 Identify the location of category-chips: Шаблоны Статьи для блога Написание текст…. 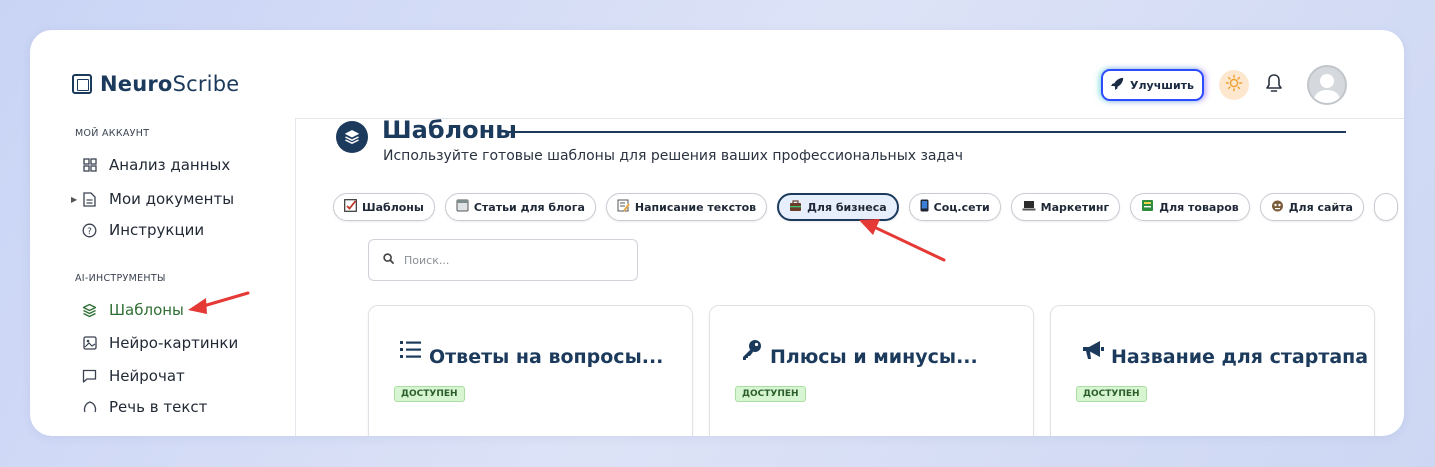
(865, 207).